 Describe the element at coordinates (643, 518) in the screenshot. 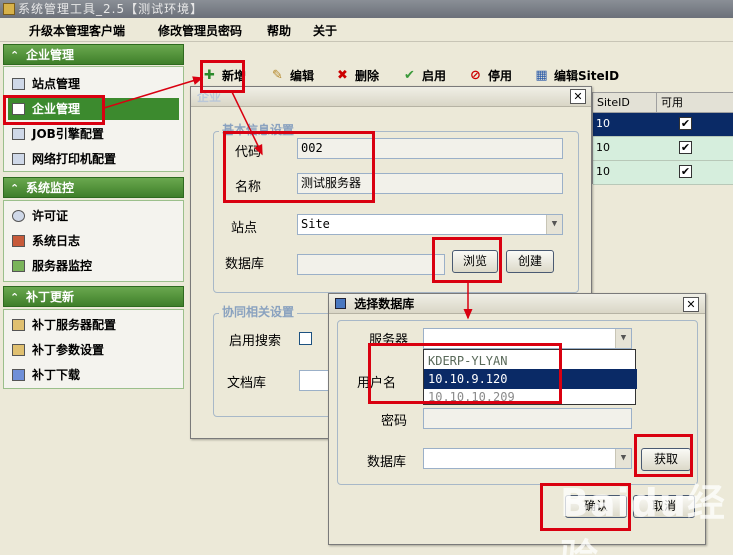

I see `watermark: Baidu经验` at that location.